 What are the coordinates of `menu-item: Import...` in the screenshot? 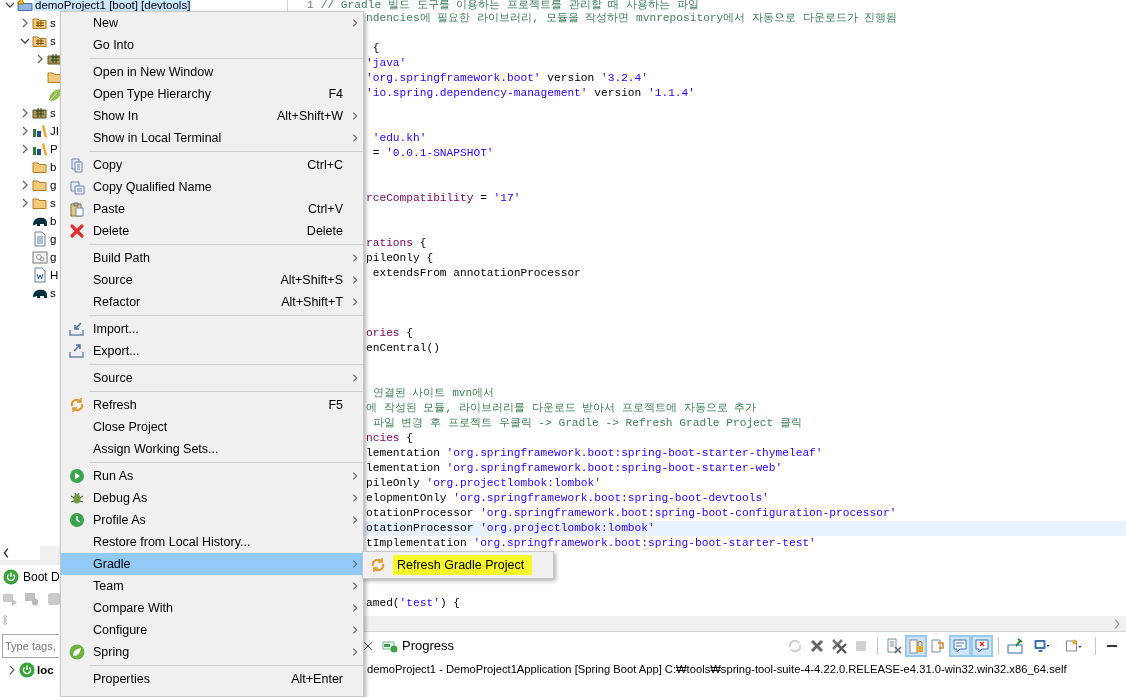 It's located at (212, 329).